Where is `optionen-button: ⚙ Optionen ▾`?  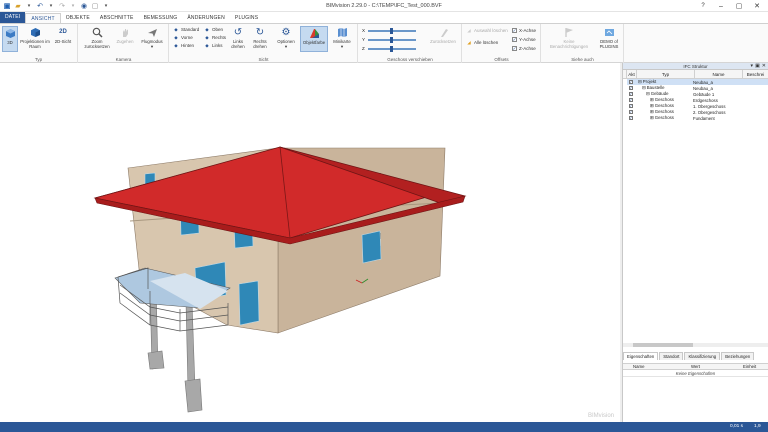
optionen-button: ⚙ Optionen ▾ is located at coordinates (286, 37).